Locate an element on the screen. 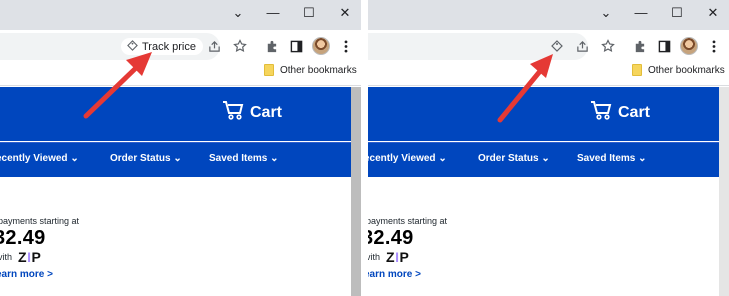 The height and width of the screenshot is (296, 729). scrollbar-track is located at coordinates (724, 191).